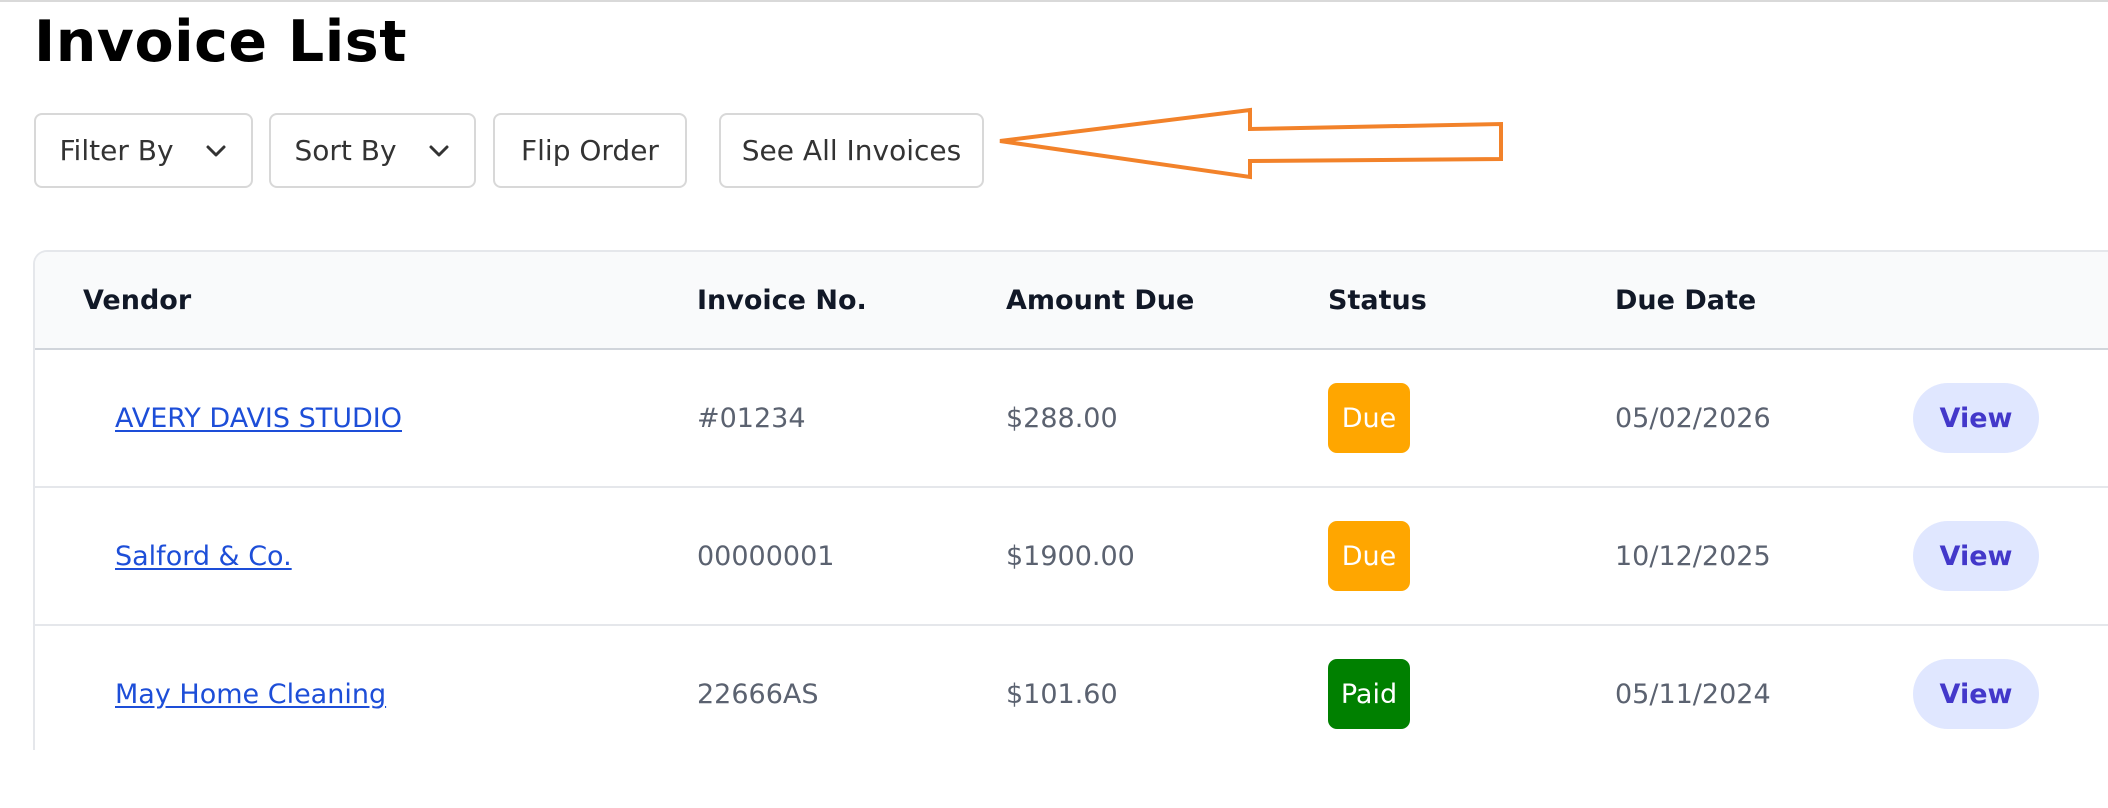  What do you see at coordinates (751, 418) in the screenshot?
I see `invoice-number: #01234` at bounding box center [751, 418].